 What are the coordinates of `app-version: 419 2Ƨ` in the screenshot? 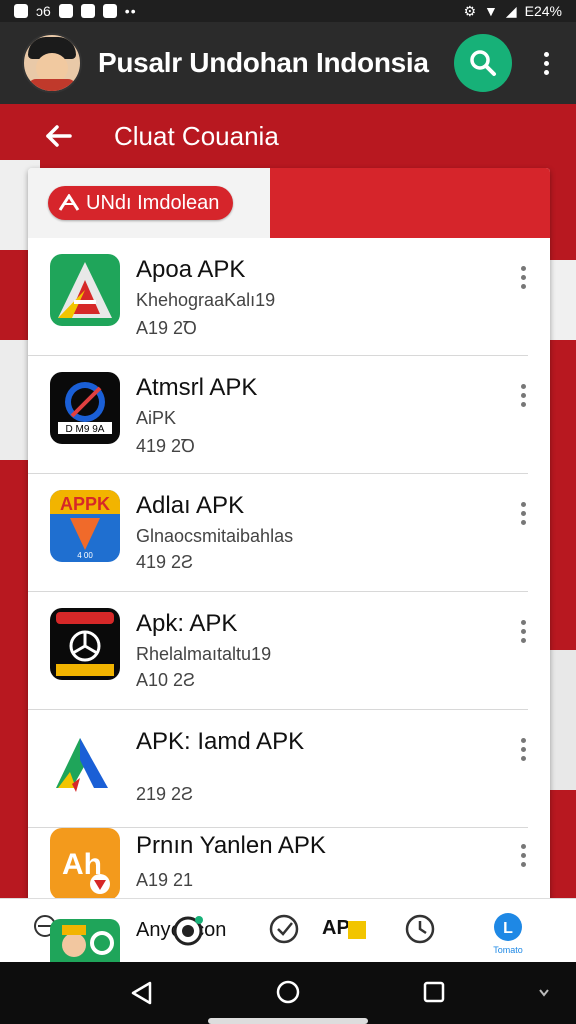 It's located at (165, 562).